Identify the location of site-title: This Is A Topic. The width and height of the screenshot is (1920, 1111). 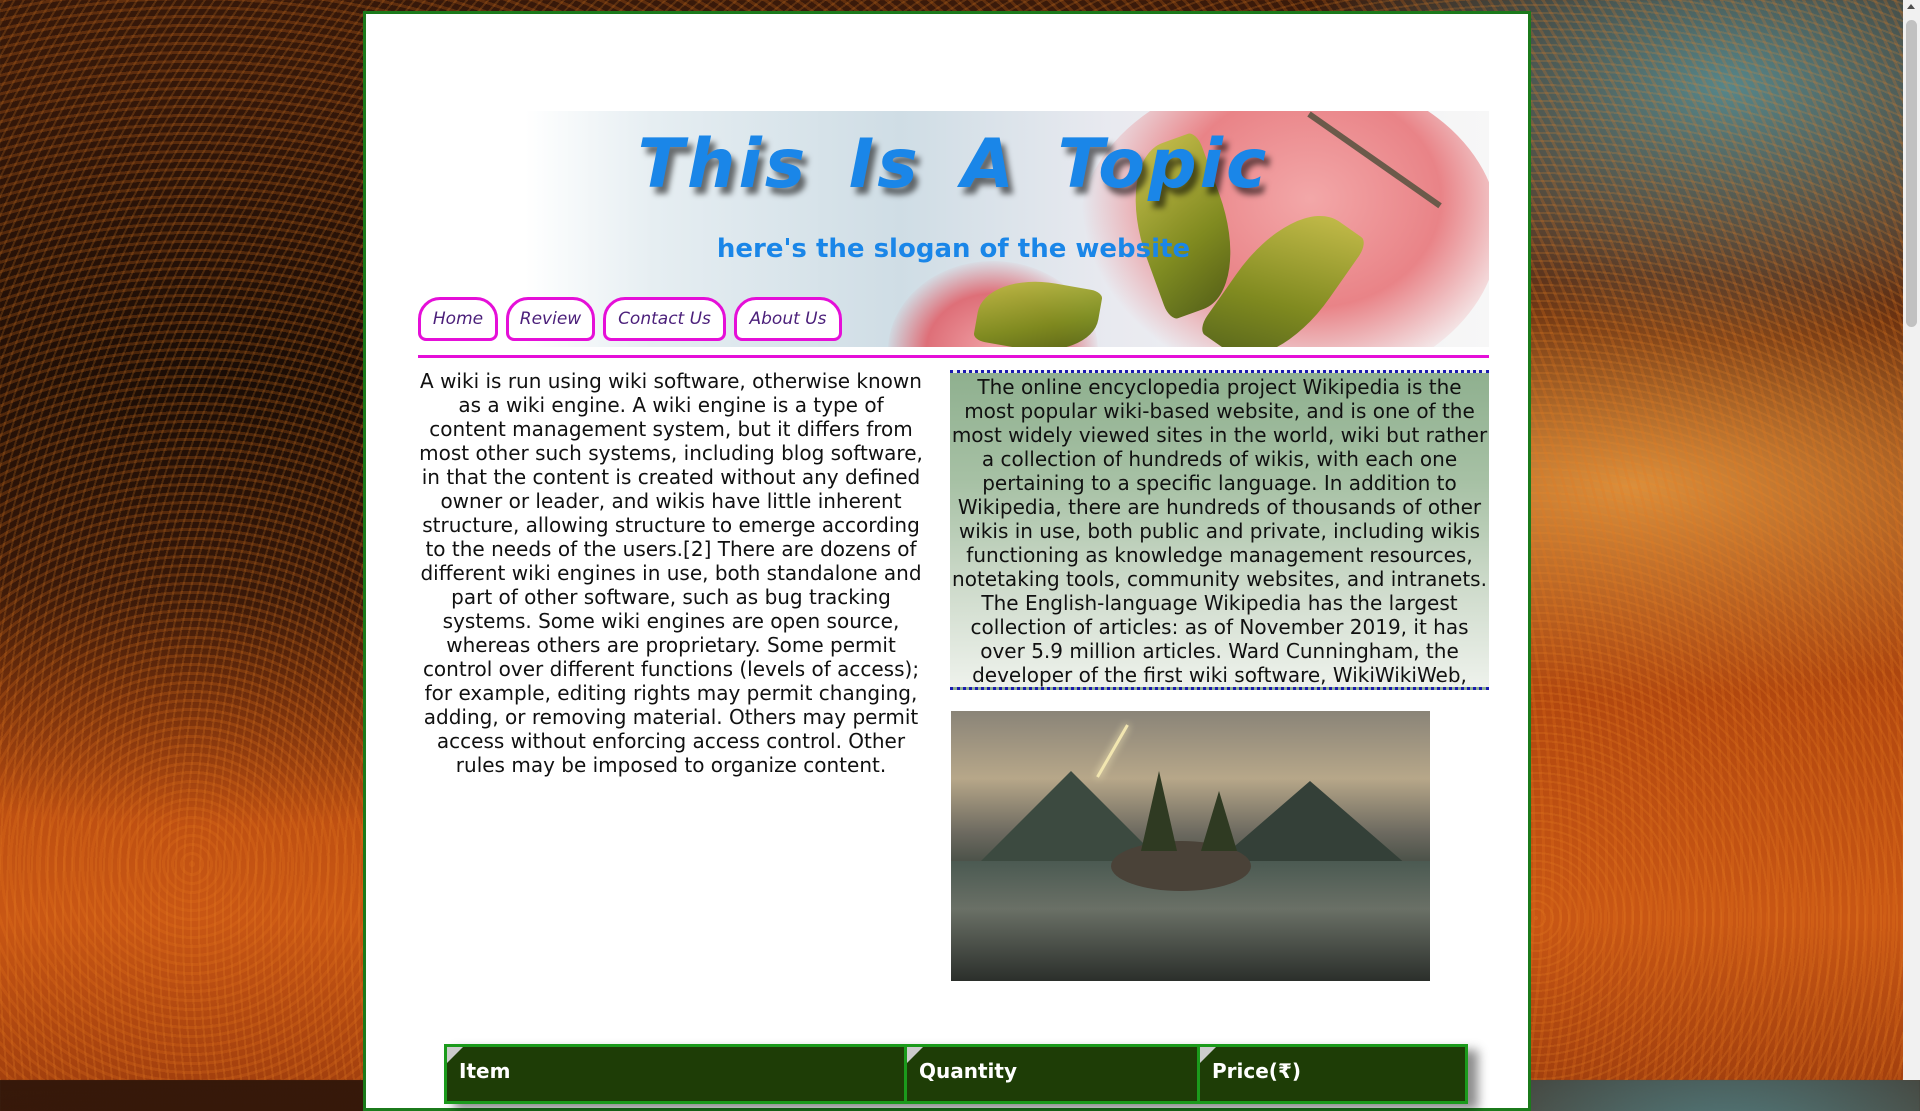
(953, 164).